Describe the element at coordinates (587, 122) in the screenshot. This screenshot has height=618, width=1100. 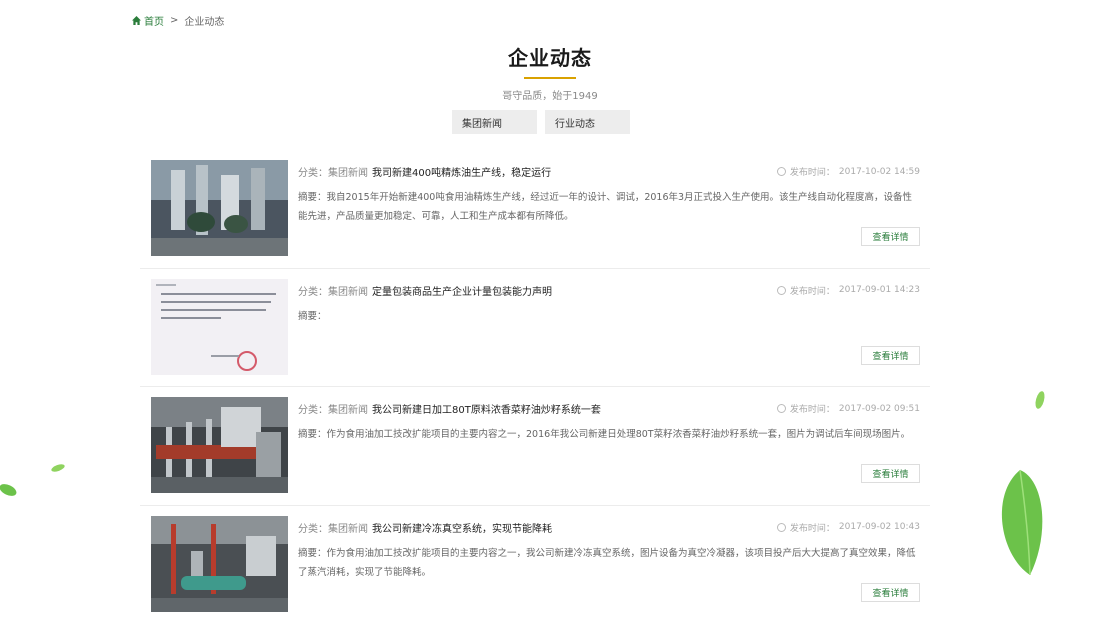
I see `tab-industry-news: 行业动态` at that location.